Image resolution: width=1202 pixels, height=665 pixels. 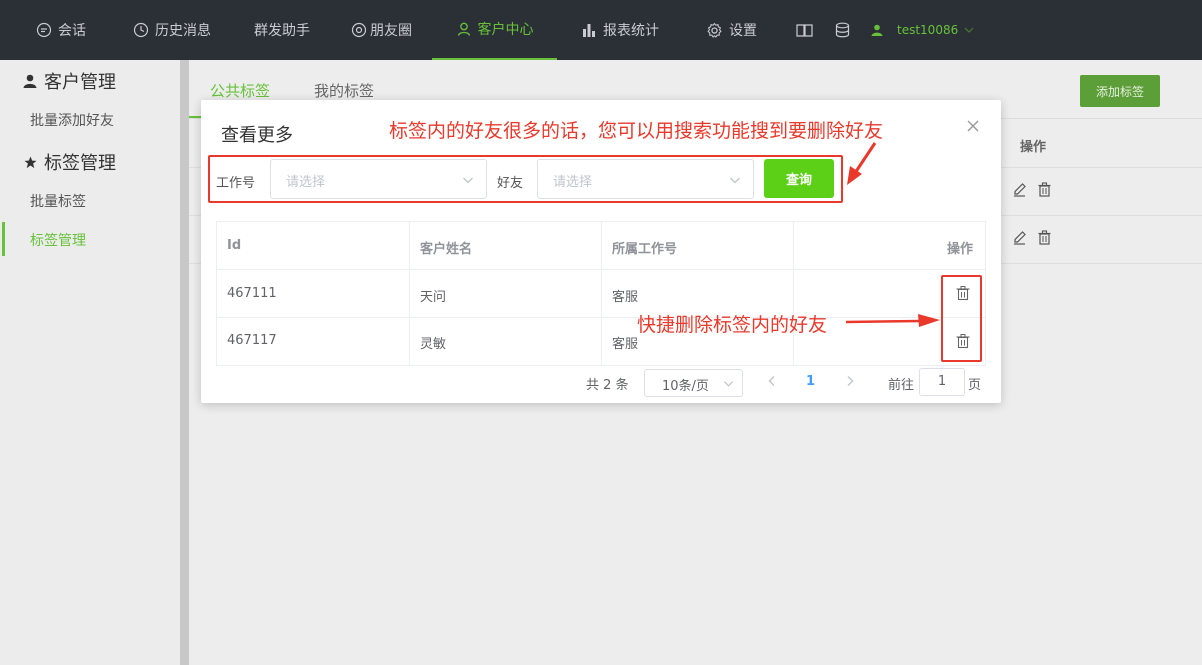 I want to click on page-size-select: 10条/页, so click(x=693, y=383).